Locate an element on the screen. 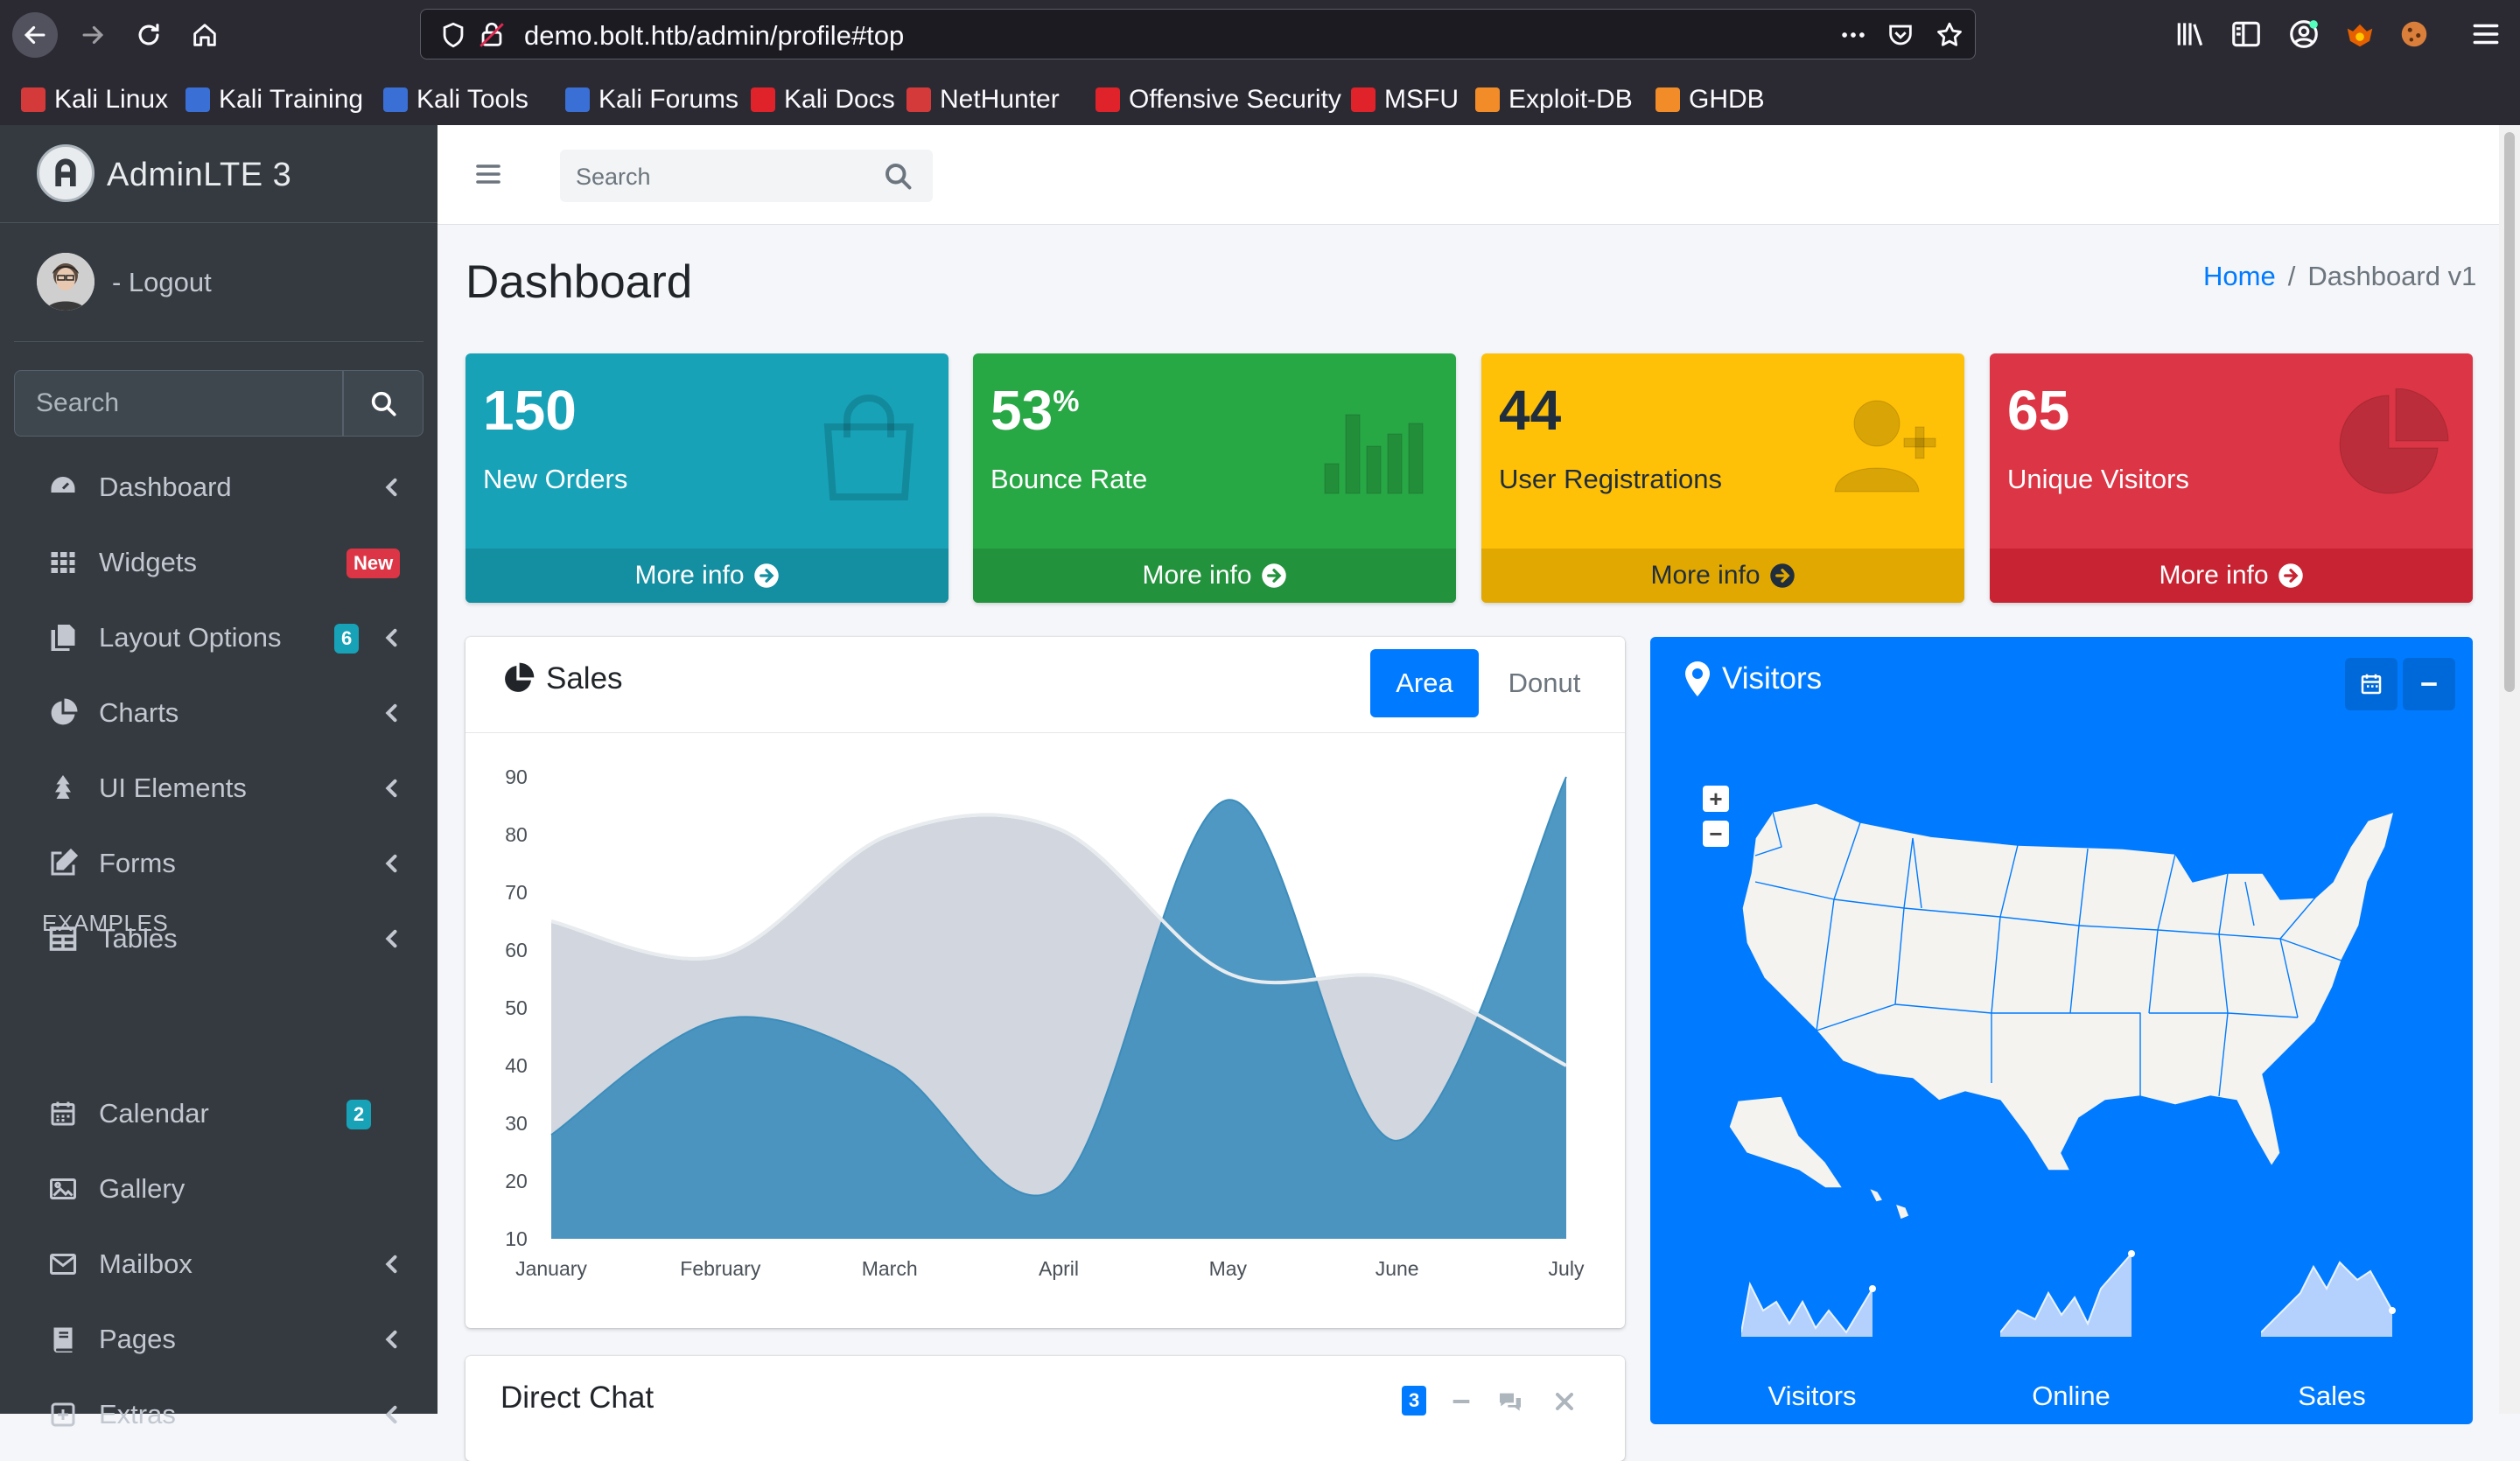 This screenshot has height=1461, width=2520. bookmark-item: Kali Tools is located at coordinates (455, 100).